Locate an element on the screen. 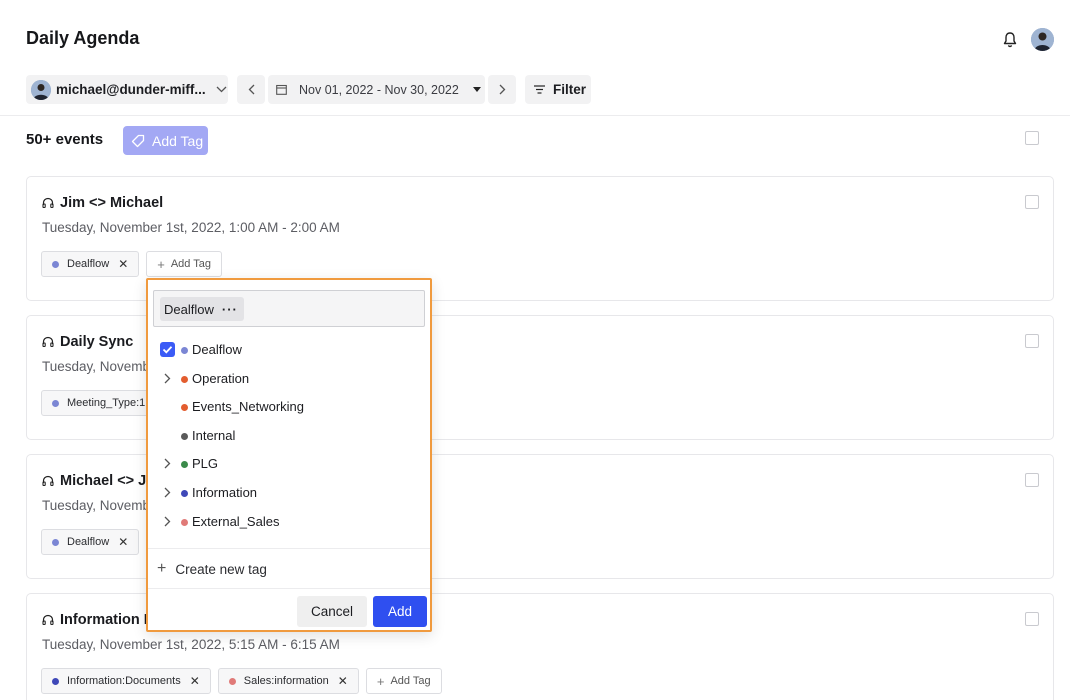  next-range-button is located at coordinates (502, 89).